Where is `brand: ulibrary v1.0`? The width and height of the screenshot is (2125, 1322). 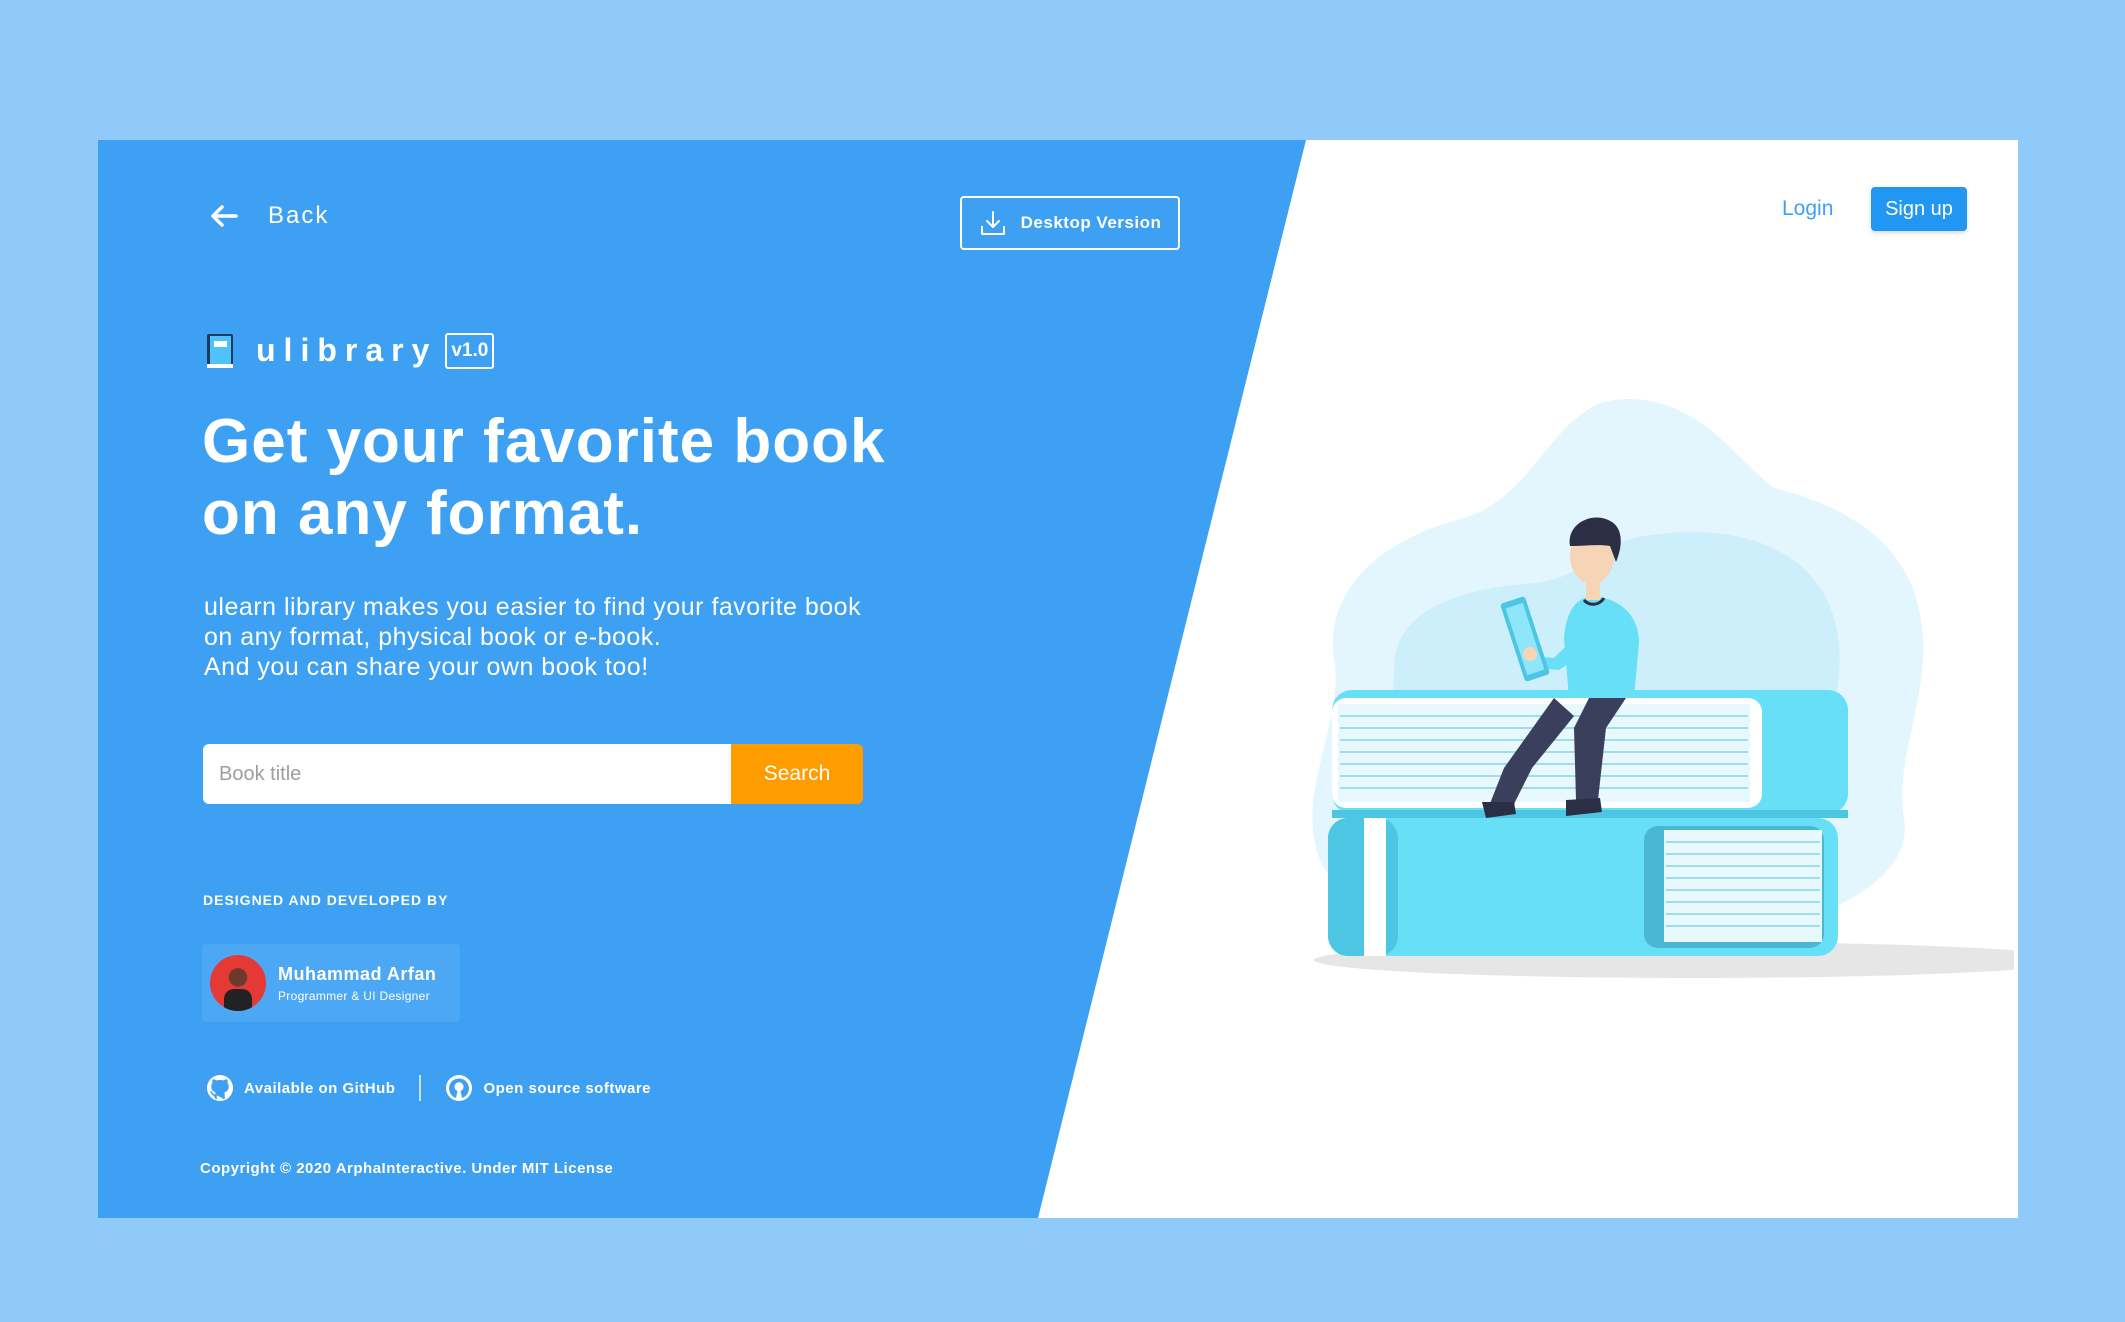
brand: ulibrary v1.0 is located at coordinates (350, 350).